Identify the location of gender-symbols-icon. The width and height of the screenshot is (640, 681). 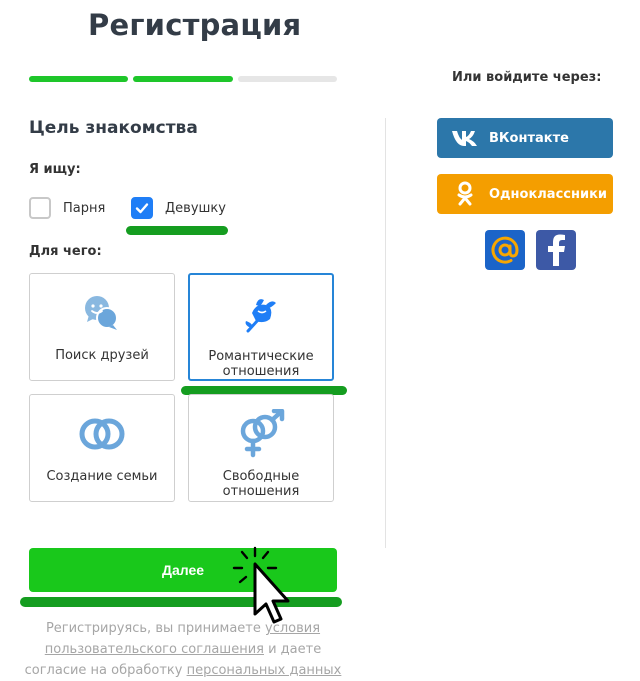
(262, 433).